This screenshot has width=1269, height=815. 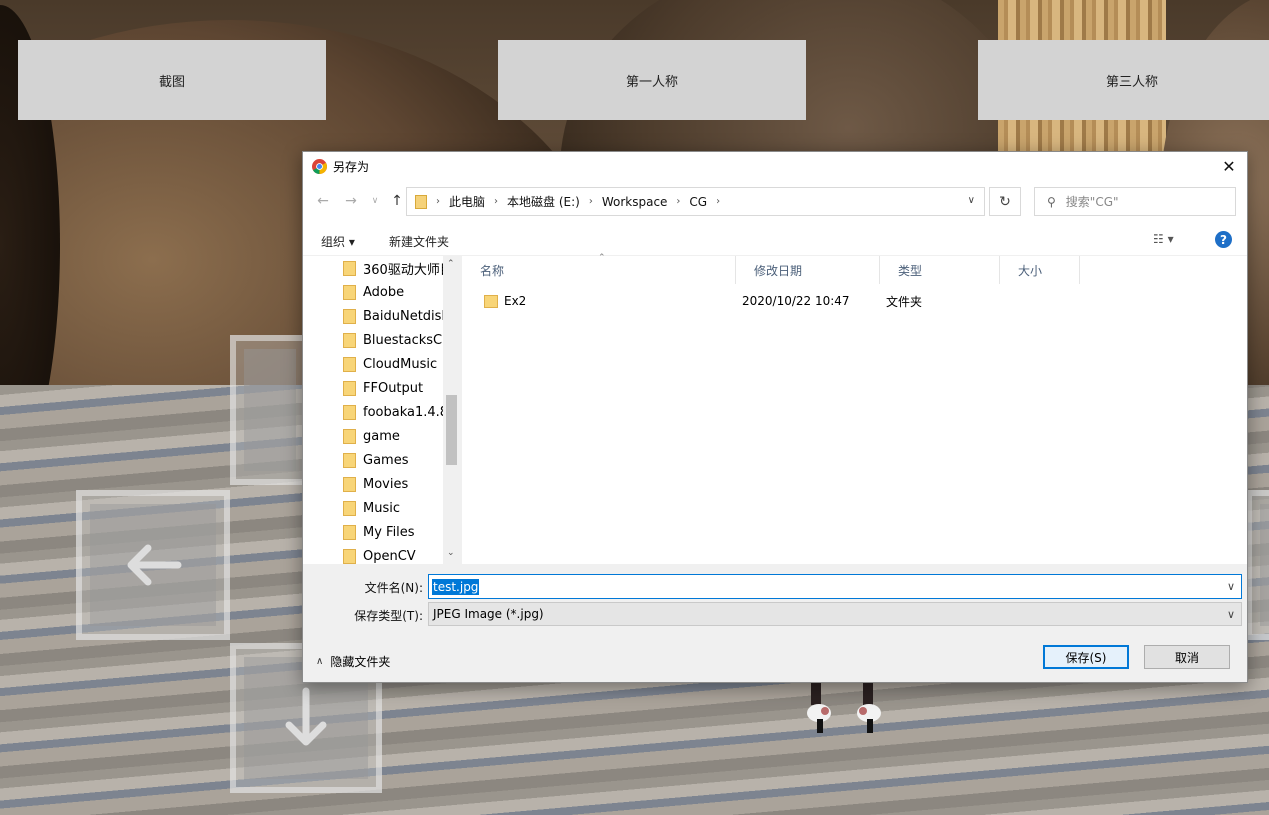 I want to click on dialog-toolbar: 组织 ▾ 新建文件夹 ☷ ▾ ?, so click(x=775, y=239).